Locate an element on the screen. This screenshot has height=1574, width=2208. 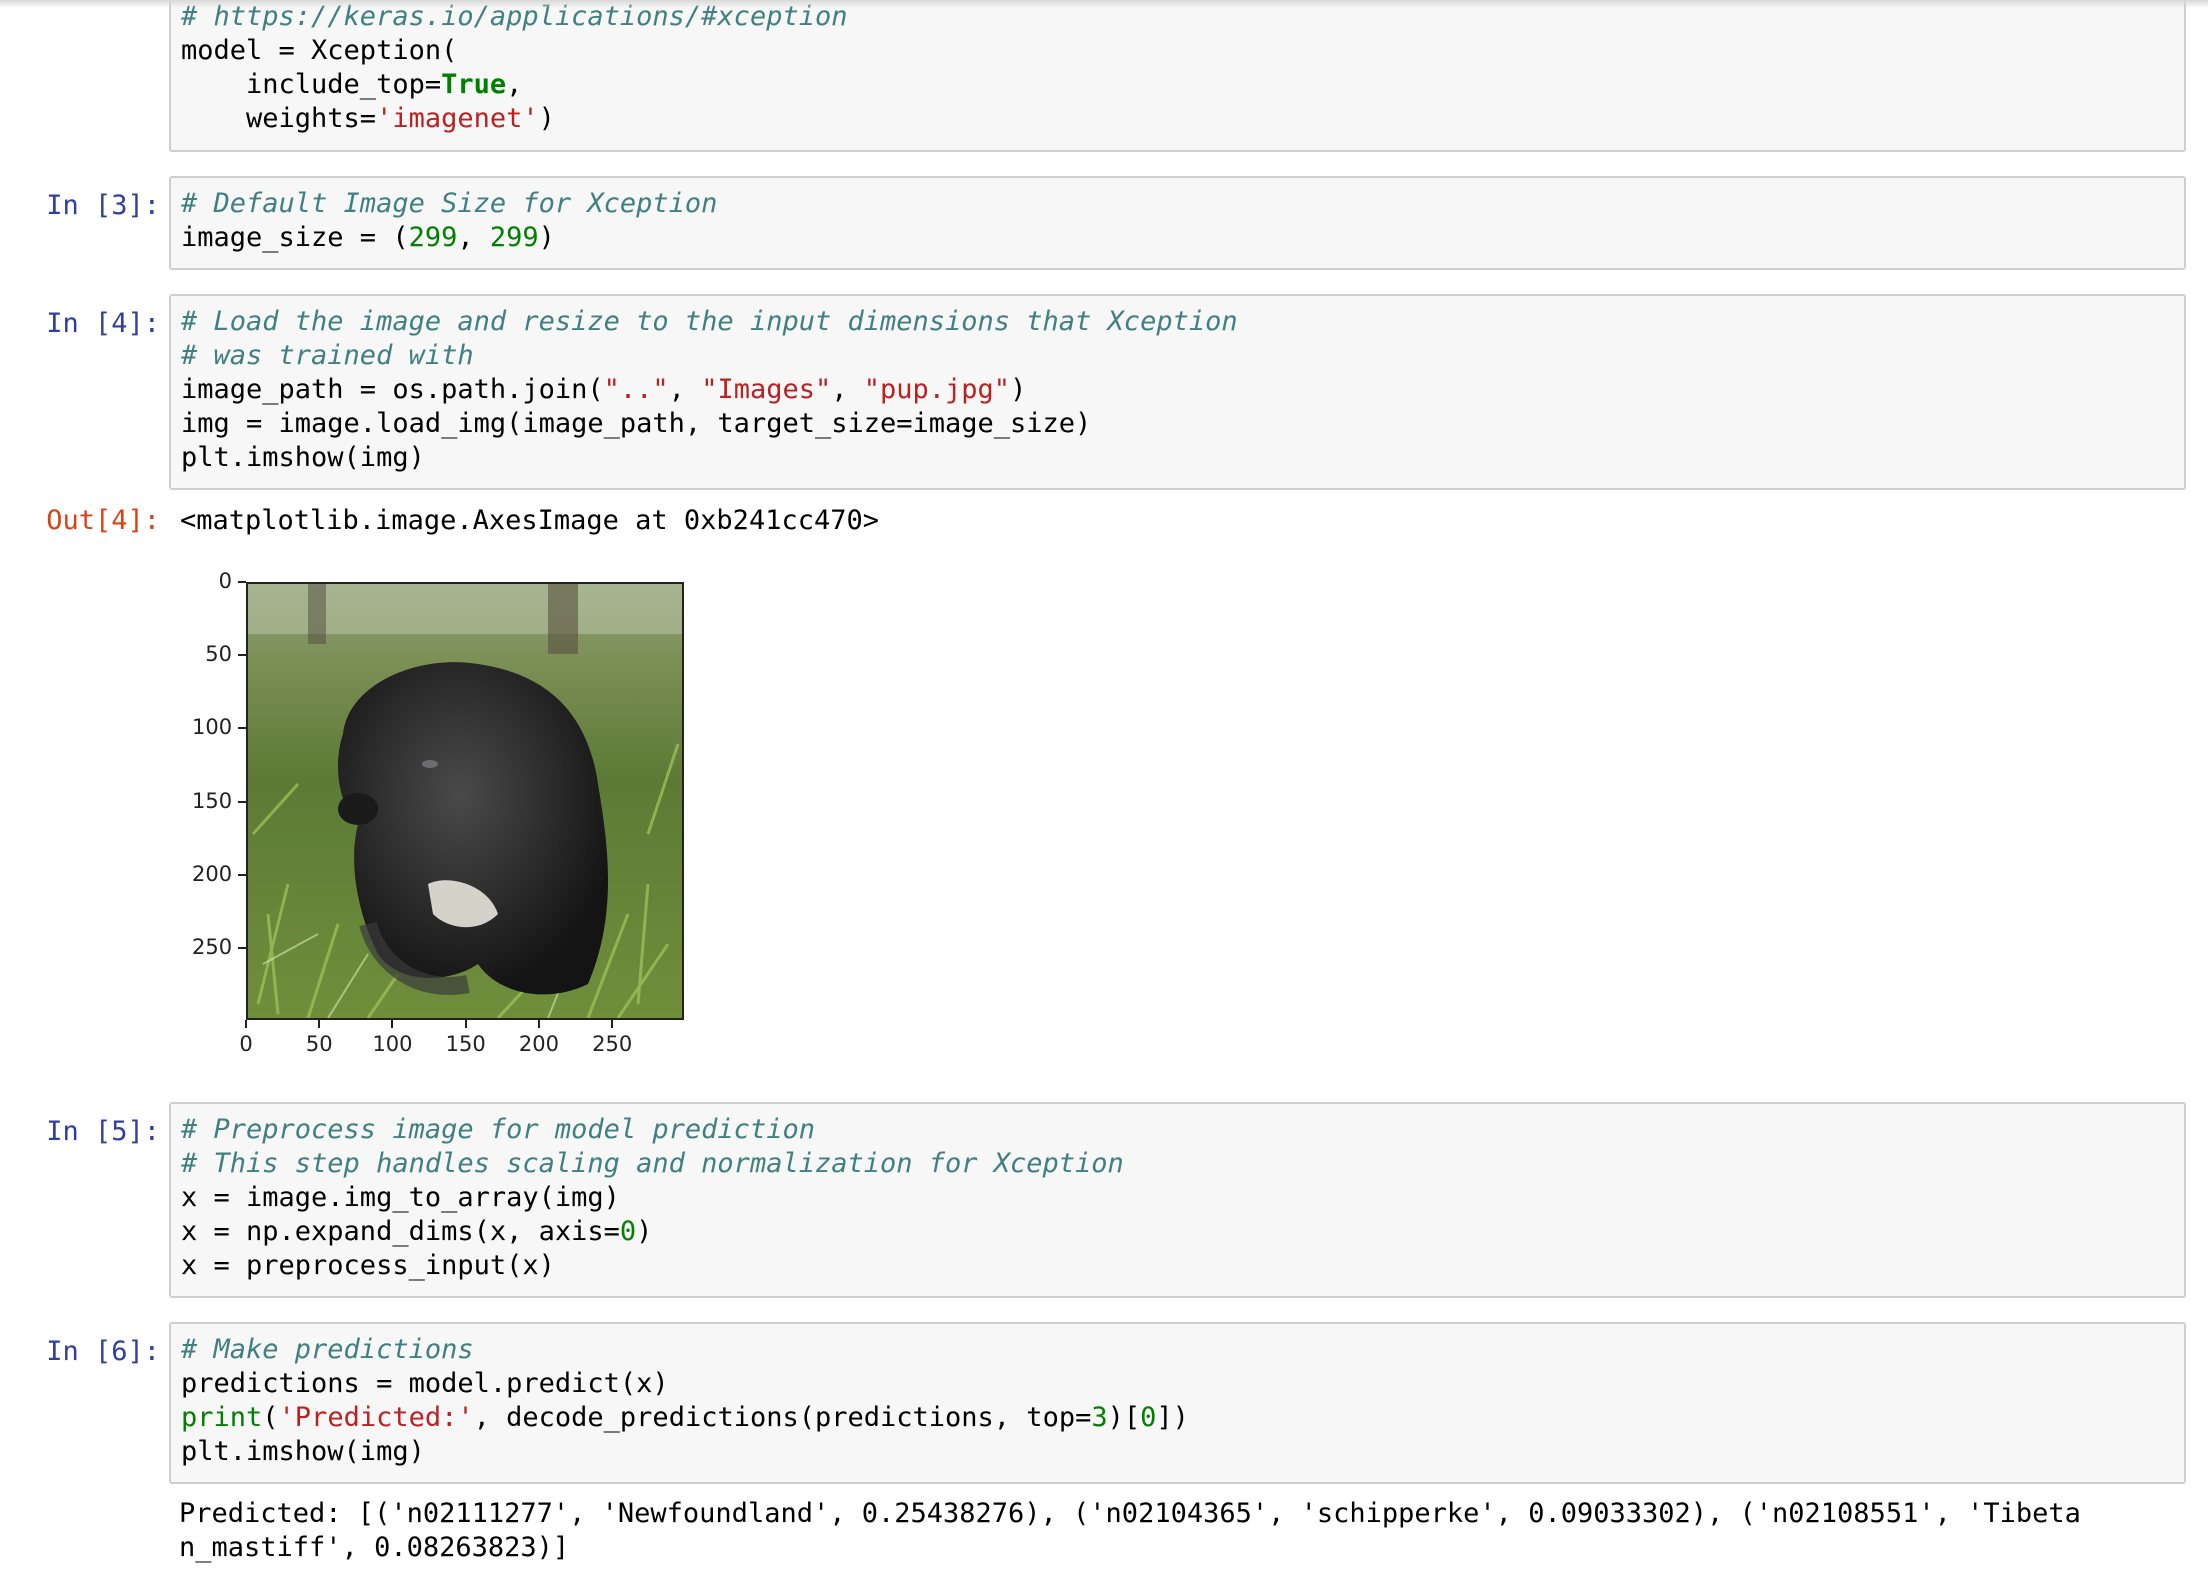
code-token: 'imagenet' is located at coordinates (457, 118).